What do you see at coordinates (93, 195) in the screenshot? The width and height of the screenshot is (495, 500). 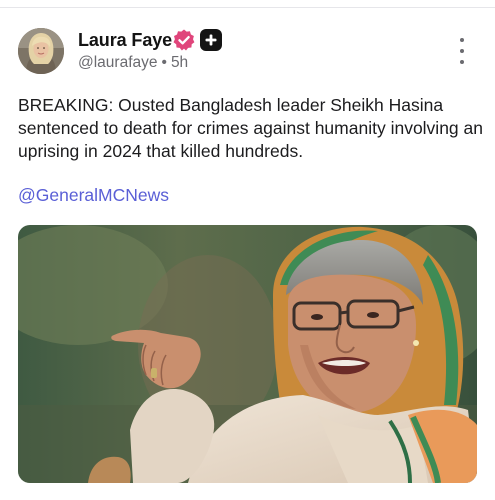 I see `mention-link: @GeneralMCNews` at bounding box center [93, 195].